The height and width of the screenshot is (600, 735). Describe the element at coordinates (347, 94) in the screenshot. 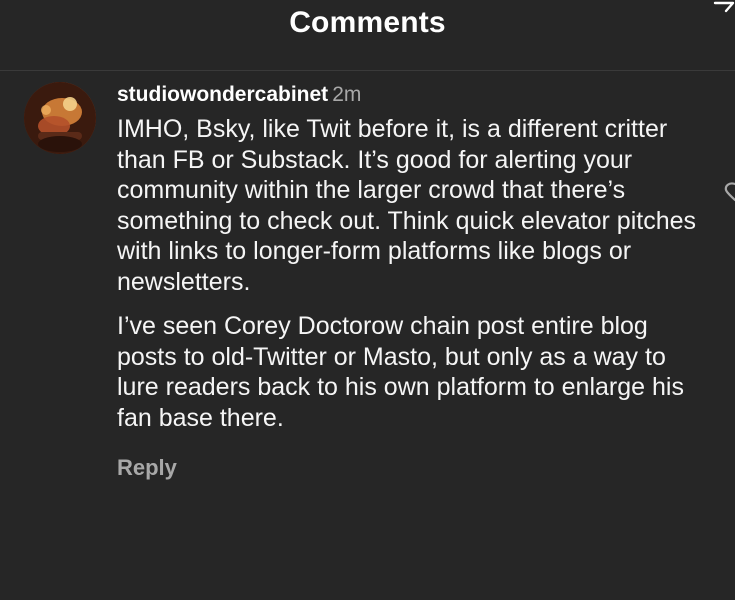

I see `comment-time: 2m` at that location.